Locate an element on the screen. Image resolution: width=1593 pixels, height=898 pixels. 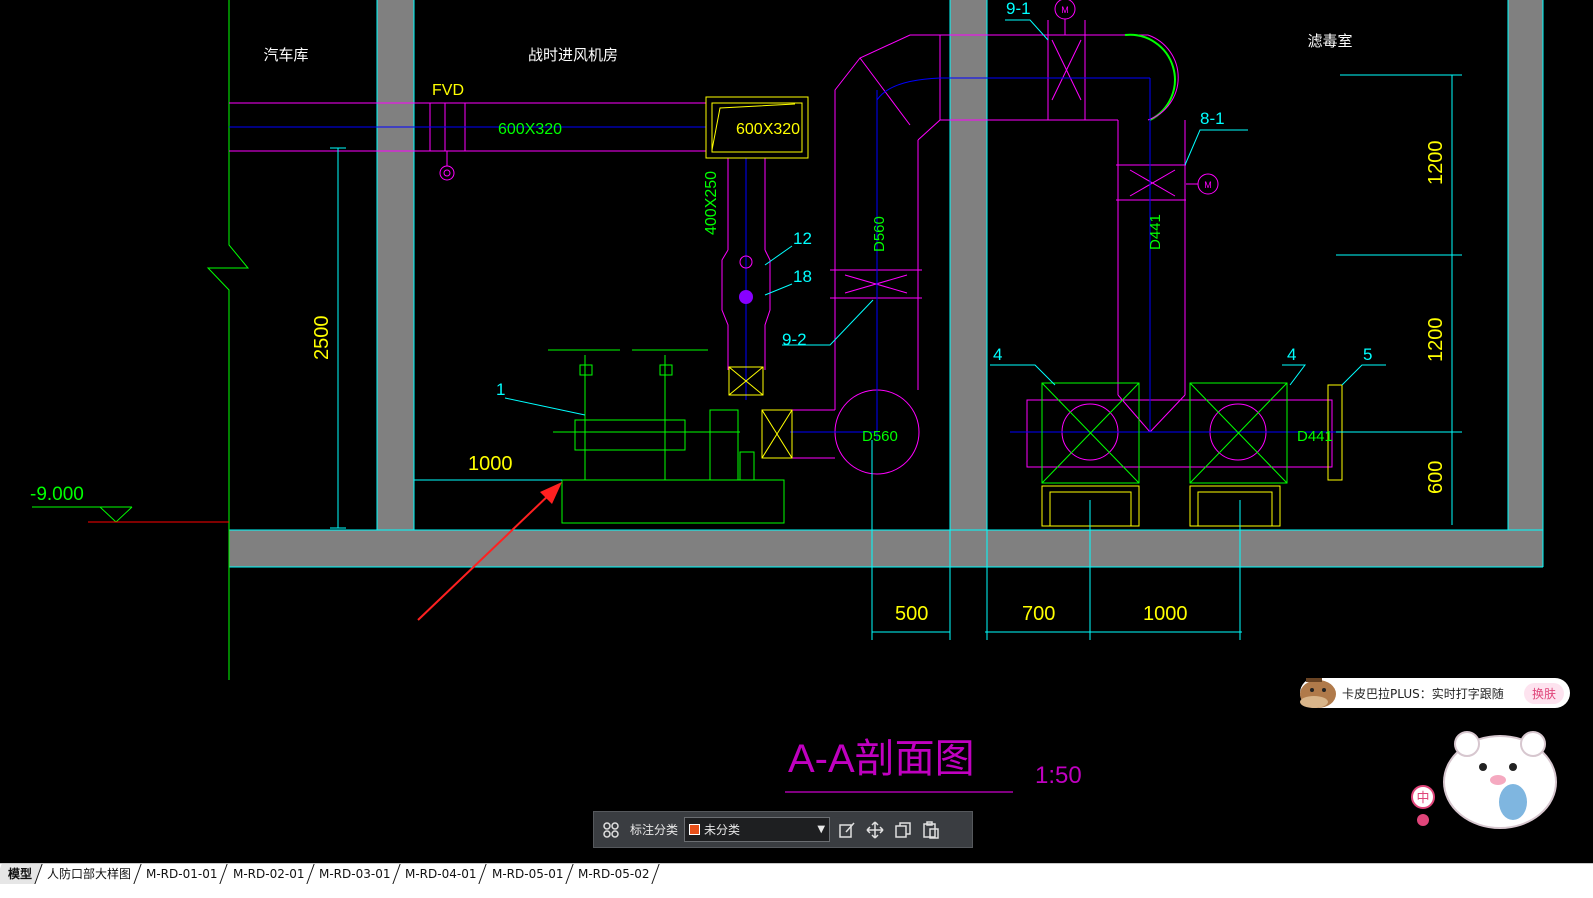
tab-layout: 人防口部大样图 is located at coordinates (87, 874).